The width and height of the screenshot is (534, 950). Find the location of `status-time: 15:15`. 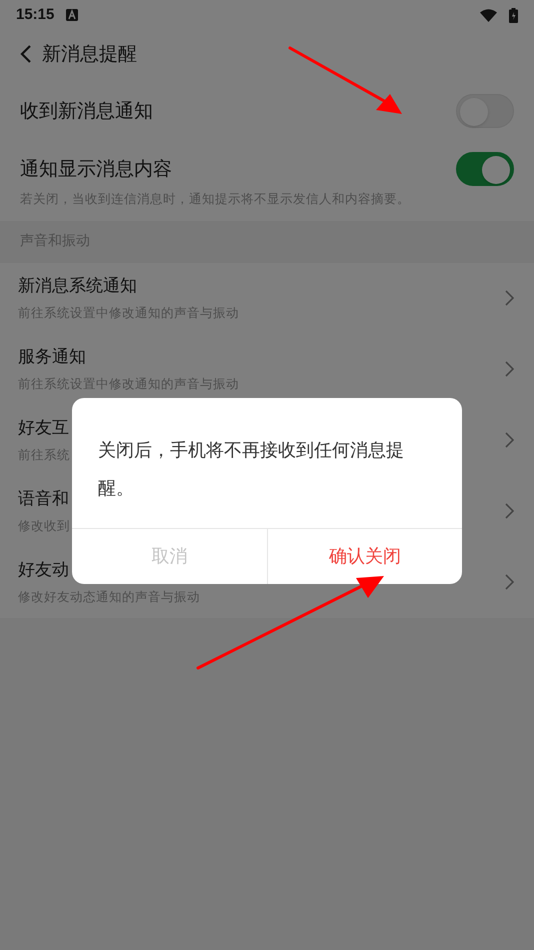

status-time: 15:15 is located at coordinates (35, 14).